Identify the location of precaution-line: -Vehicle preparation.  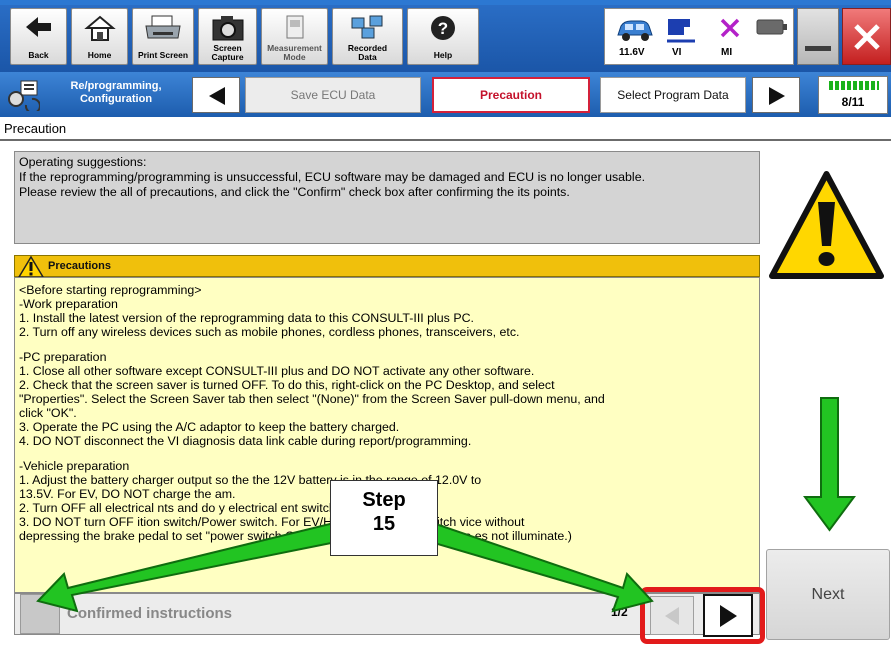
(74, 466).